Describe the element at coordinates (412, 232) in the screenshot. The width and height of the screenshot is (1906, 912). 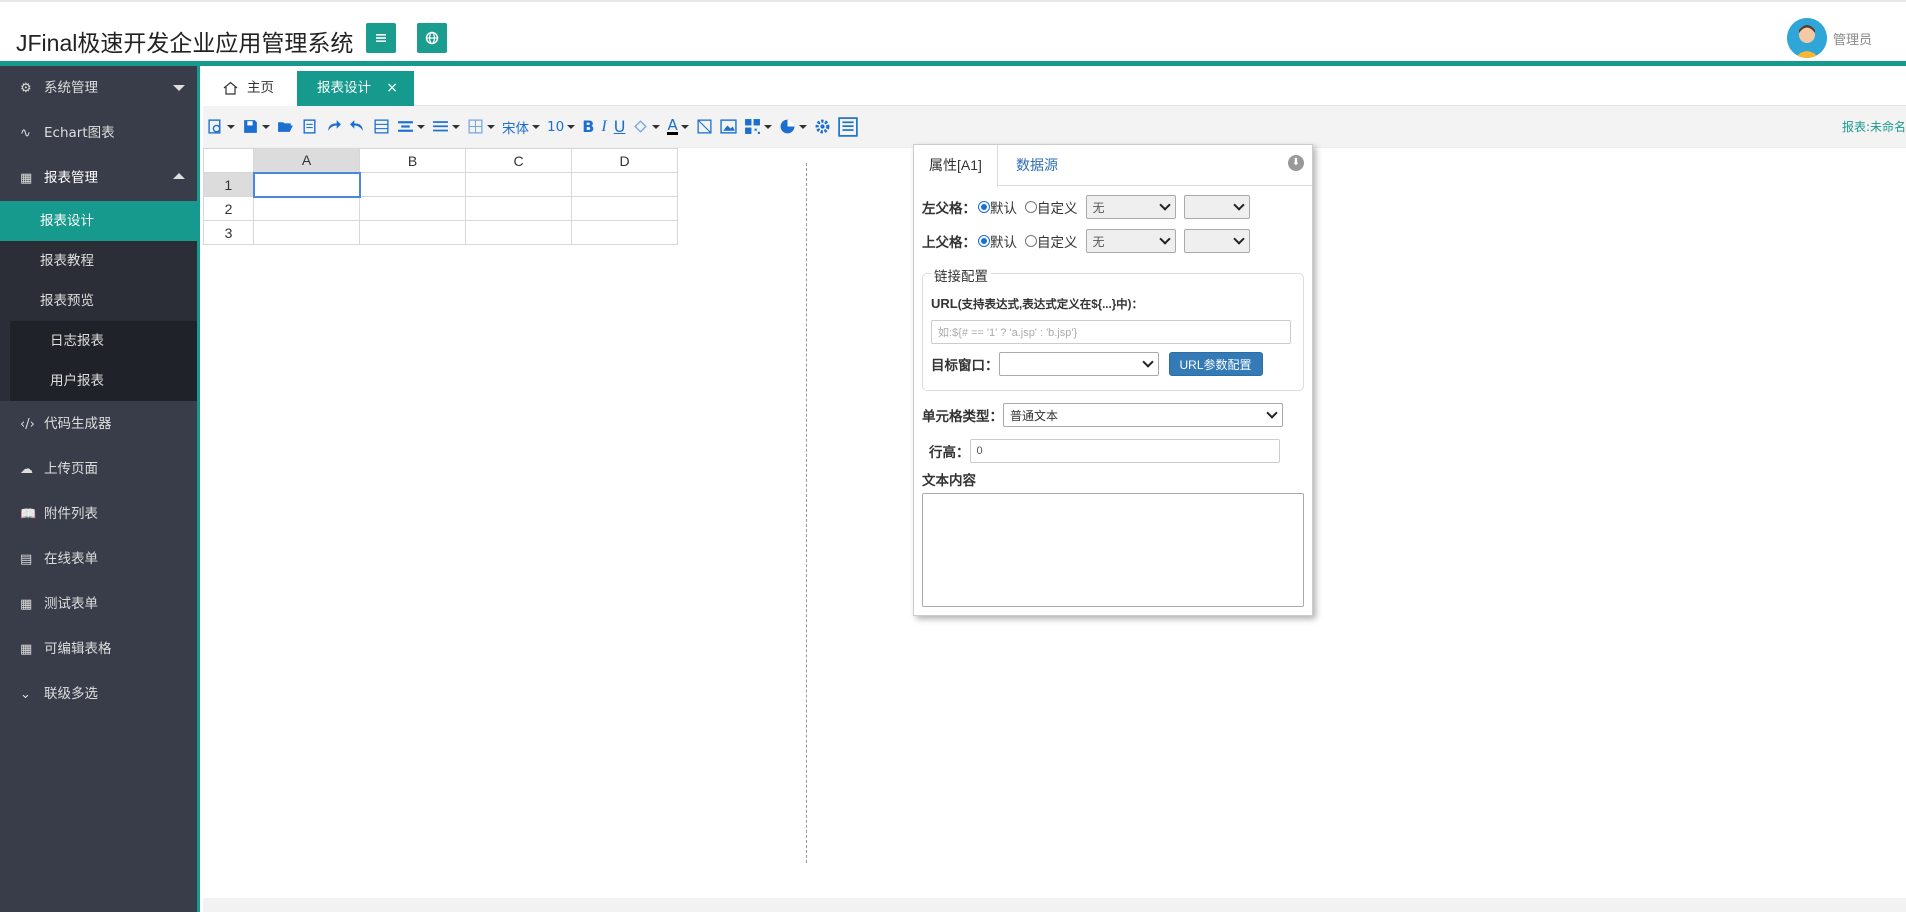
I see `cell-b3` at that location.